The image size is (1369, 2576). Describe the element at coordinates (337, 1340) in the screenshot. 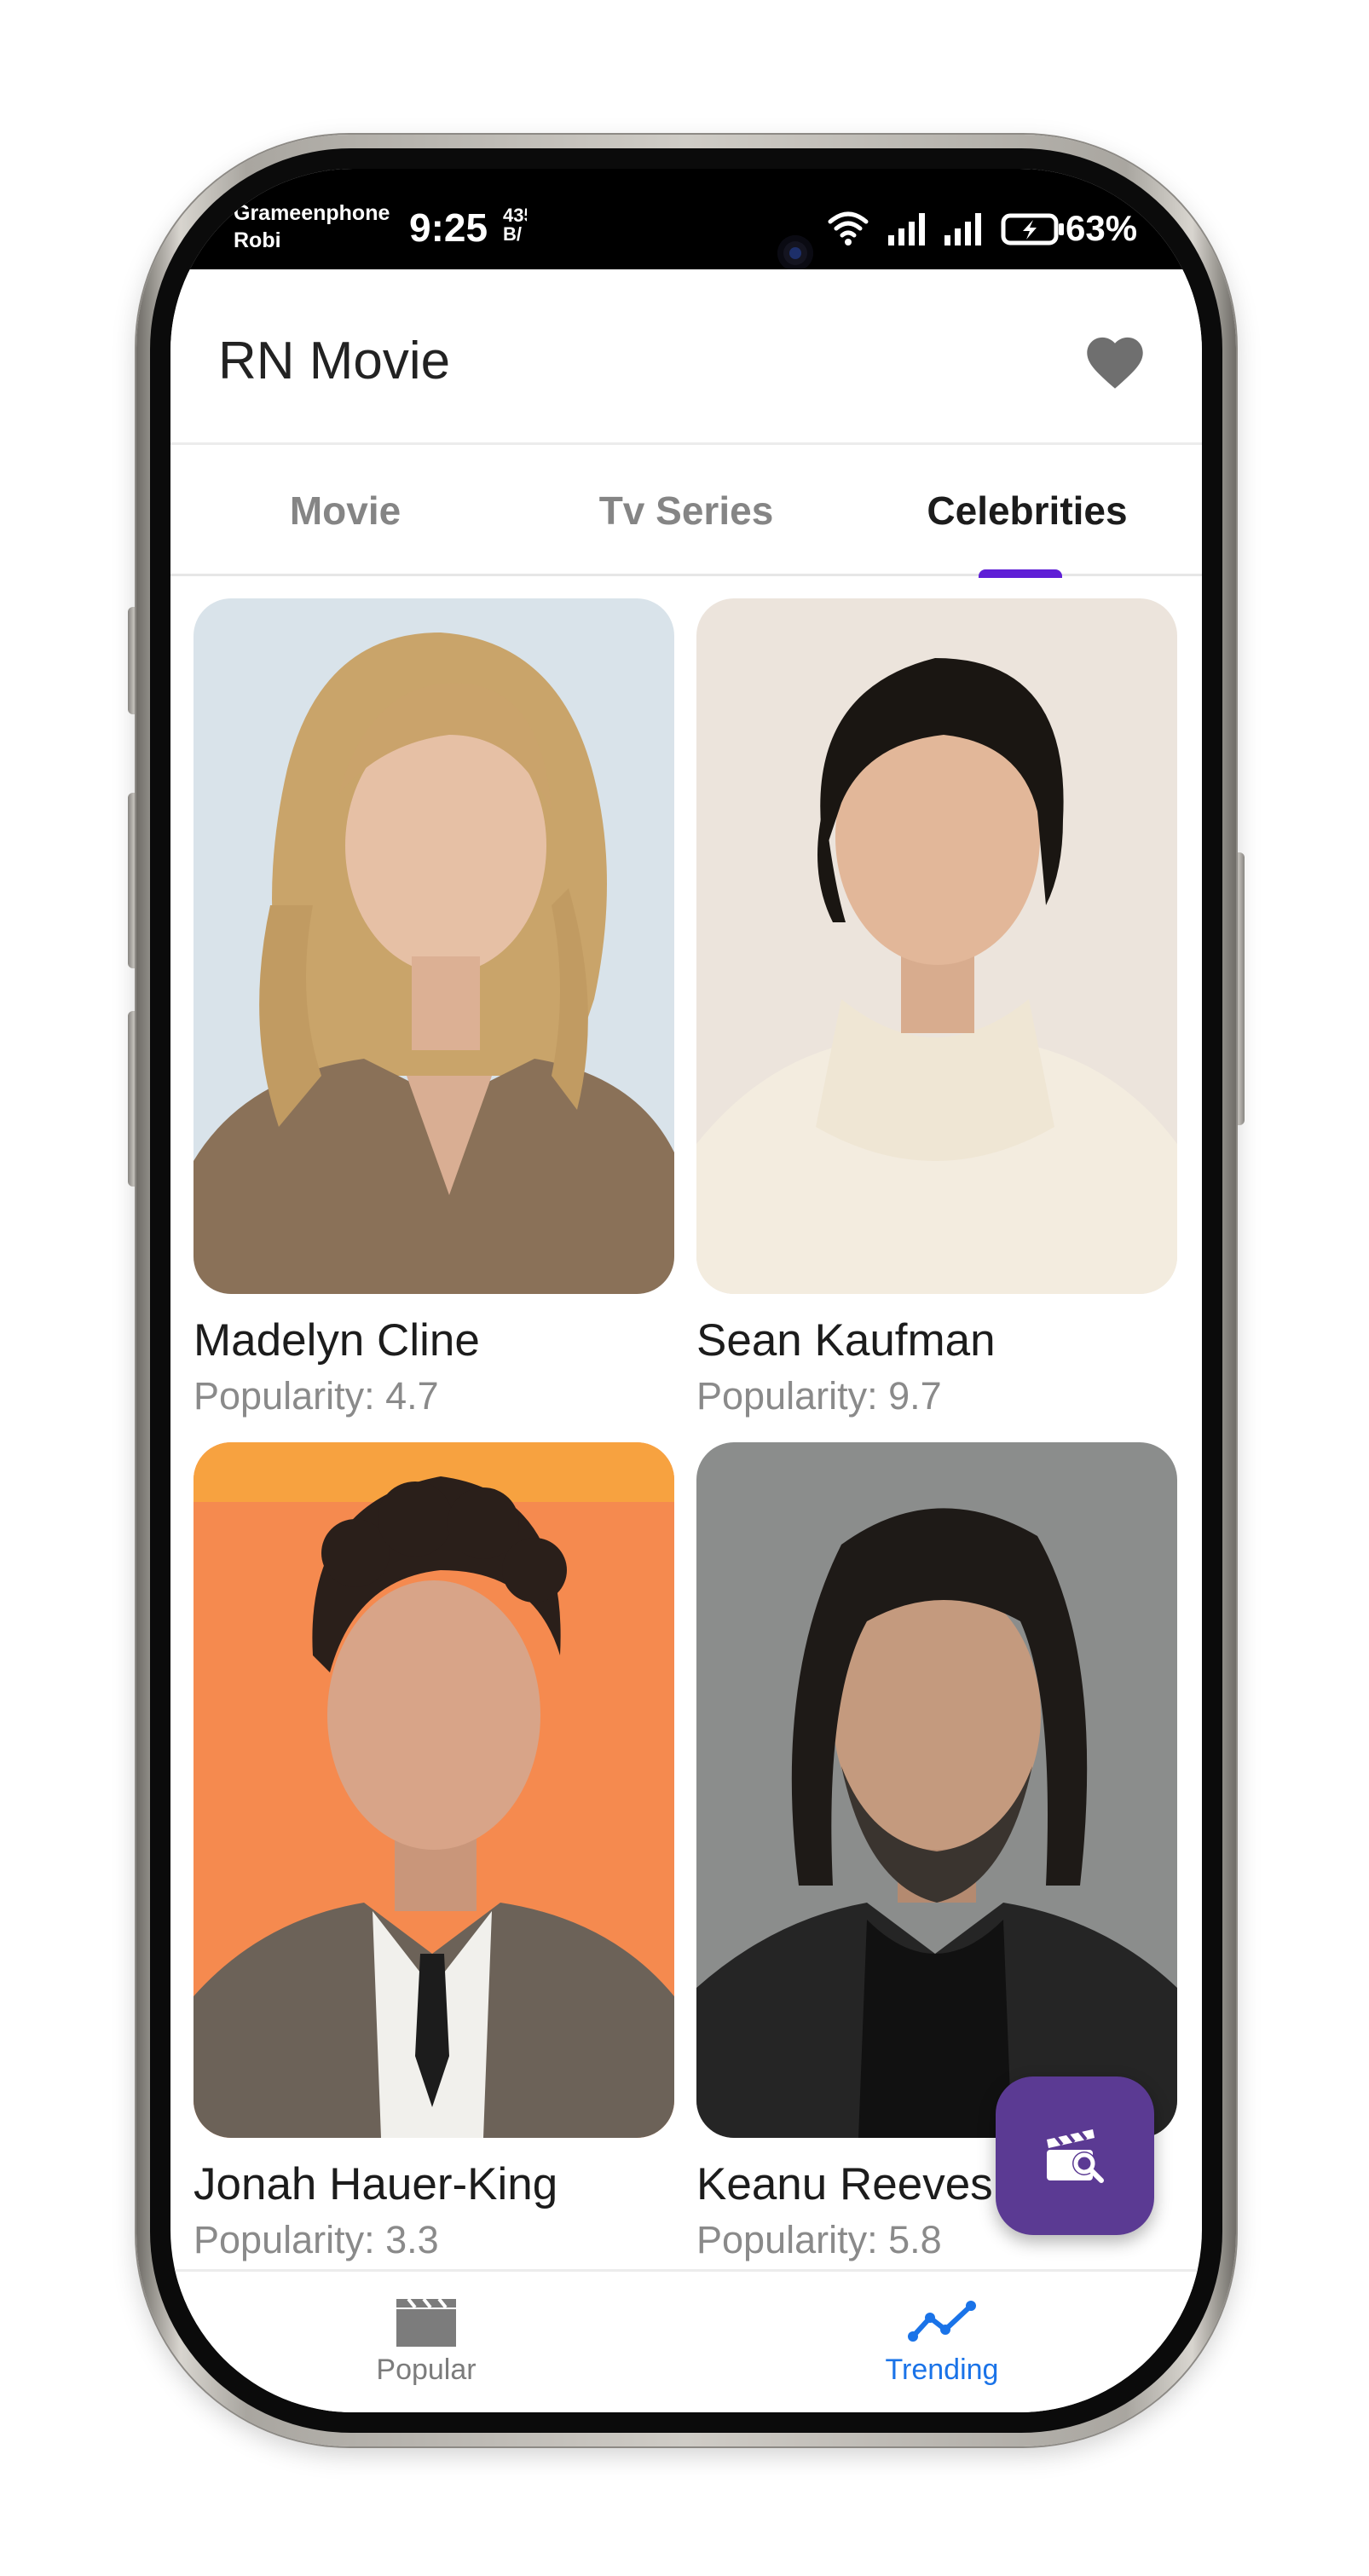

I see `celebrity-name: Madelyn Cline` at that location.